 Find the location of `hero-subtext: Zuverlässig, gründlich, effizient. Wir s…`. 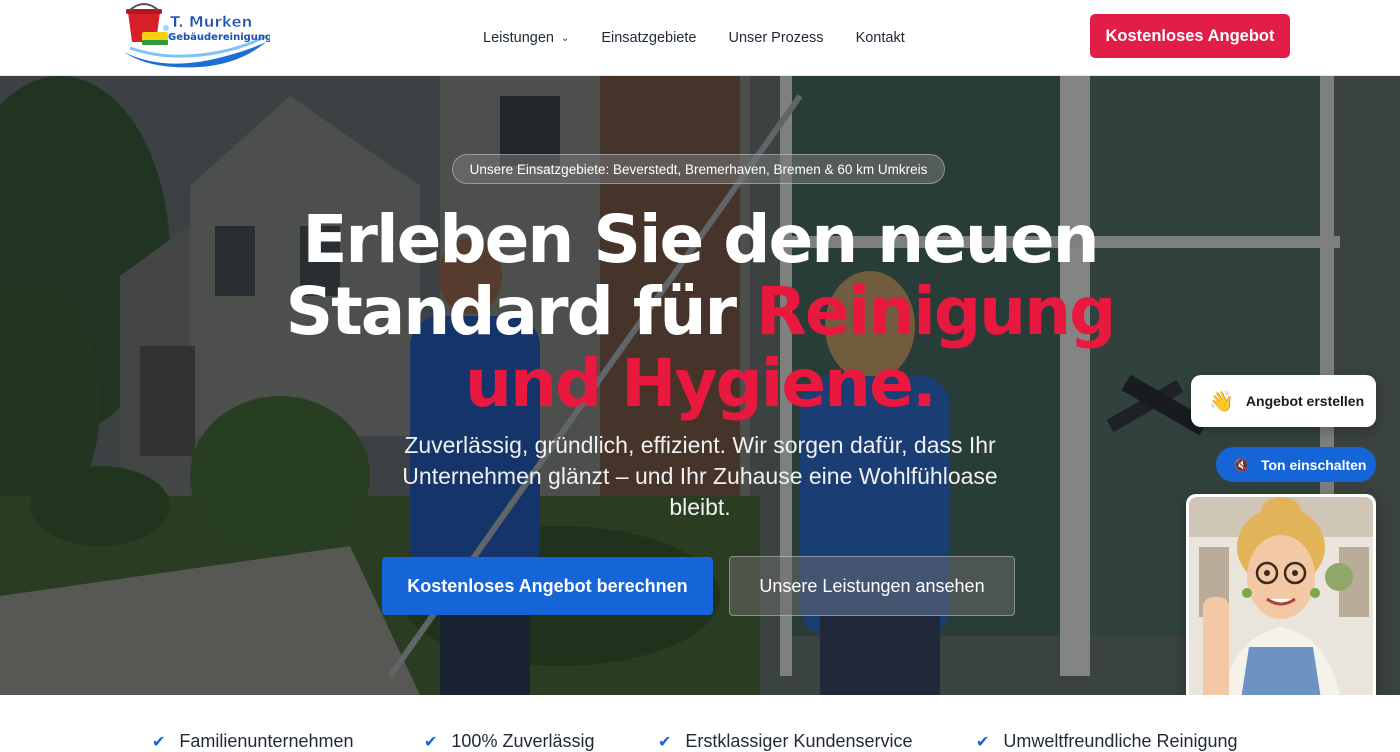

hero-subtext: Zuverlässig, gründlich, effizient. Wir s… is located at coordinates (700, 476).